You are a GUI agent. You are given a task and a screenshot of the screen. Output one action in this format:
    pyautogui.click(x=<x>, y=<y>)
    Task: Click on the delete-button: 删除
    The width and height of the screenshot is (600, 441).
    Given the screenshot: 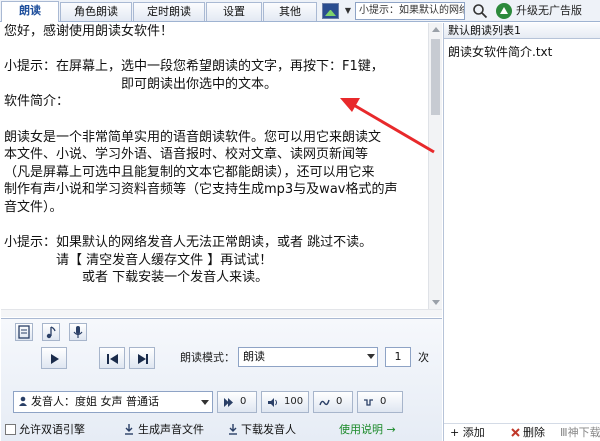 What is the action you would take?
    pyautogui.click(x=534, y=432)
    